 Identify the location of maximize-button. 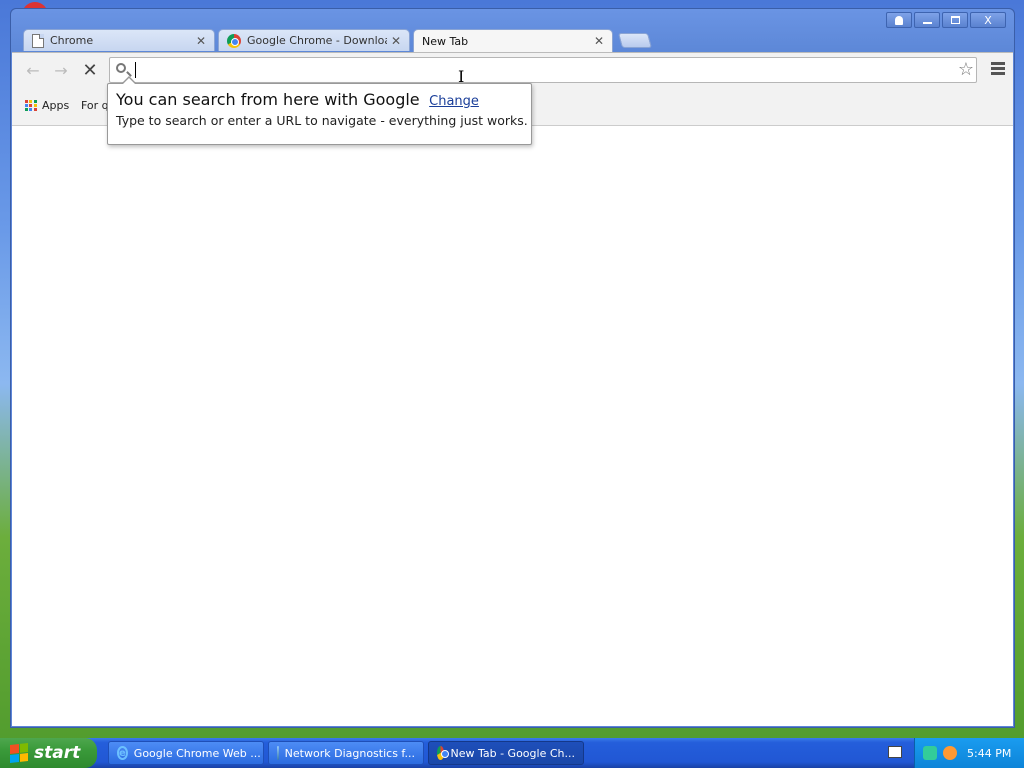
(955, 20).